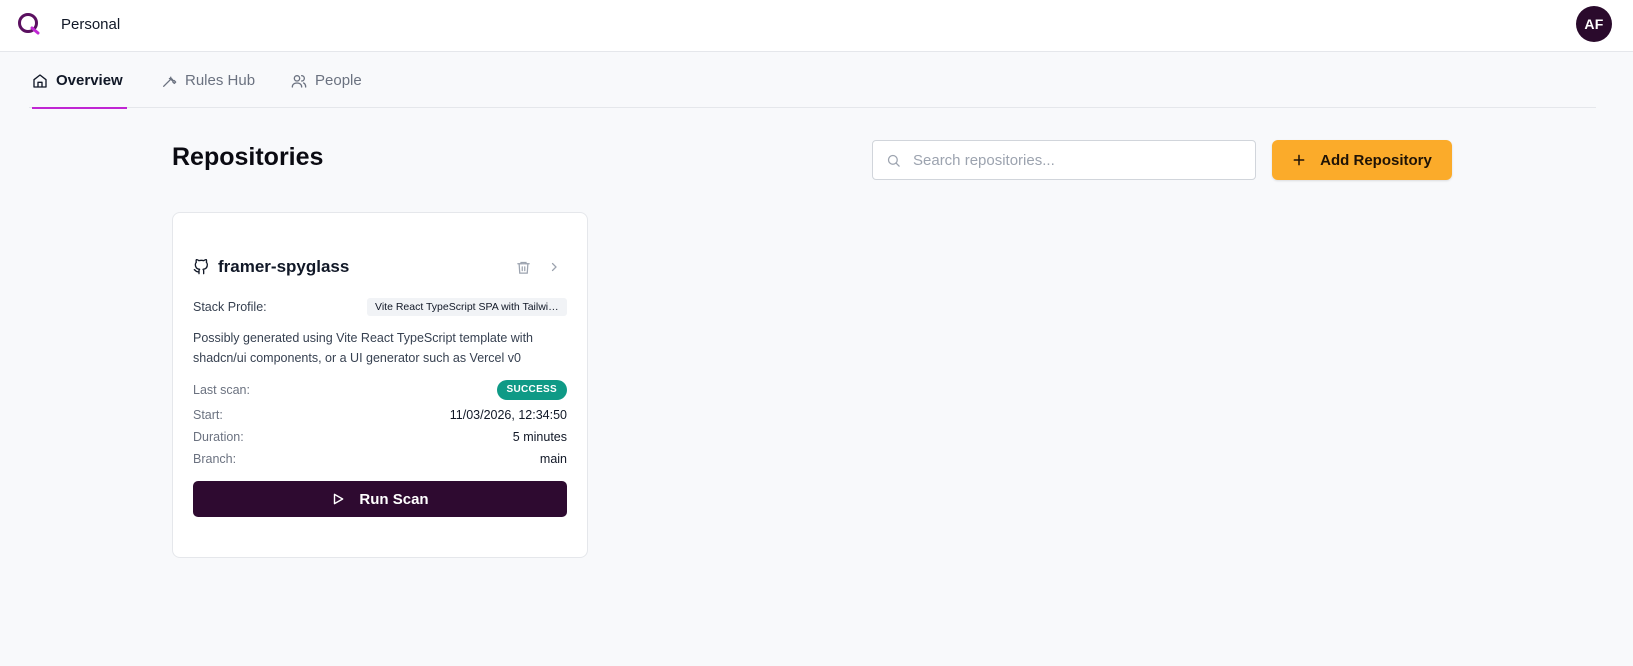 This screenshot has height=666, width=1633. What do you see at coordinates (220, 80) in the screenshot?
I see `tab-label: Rules Hub` at bounding box center [220, 80].